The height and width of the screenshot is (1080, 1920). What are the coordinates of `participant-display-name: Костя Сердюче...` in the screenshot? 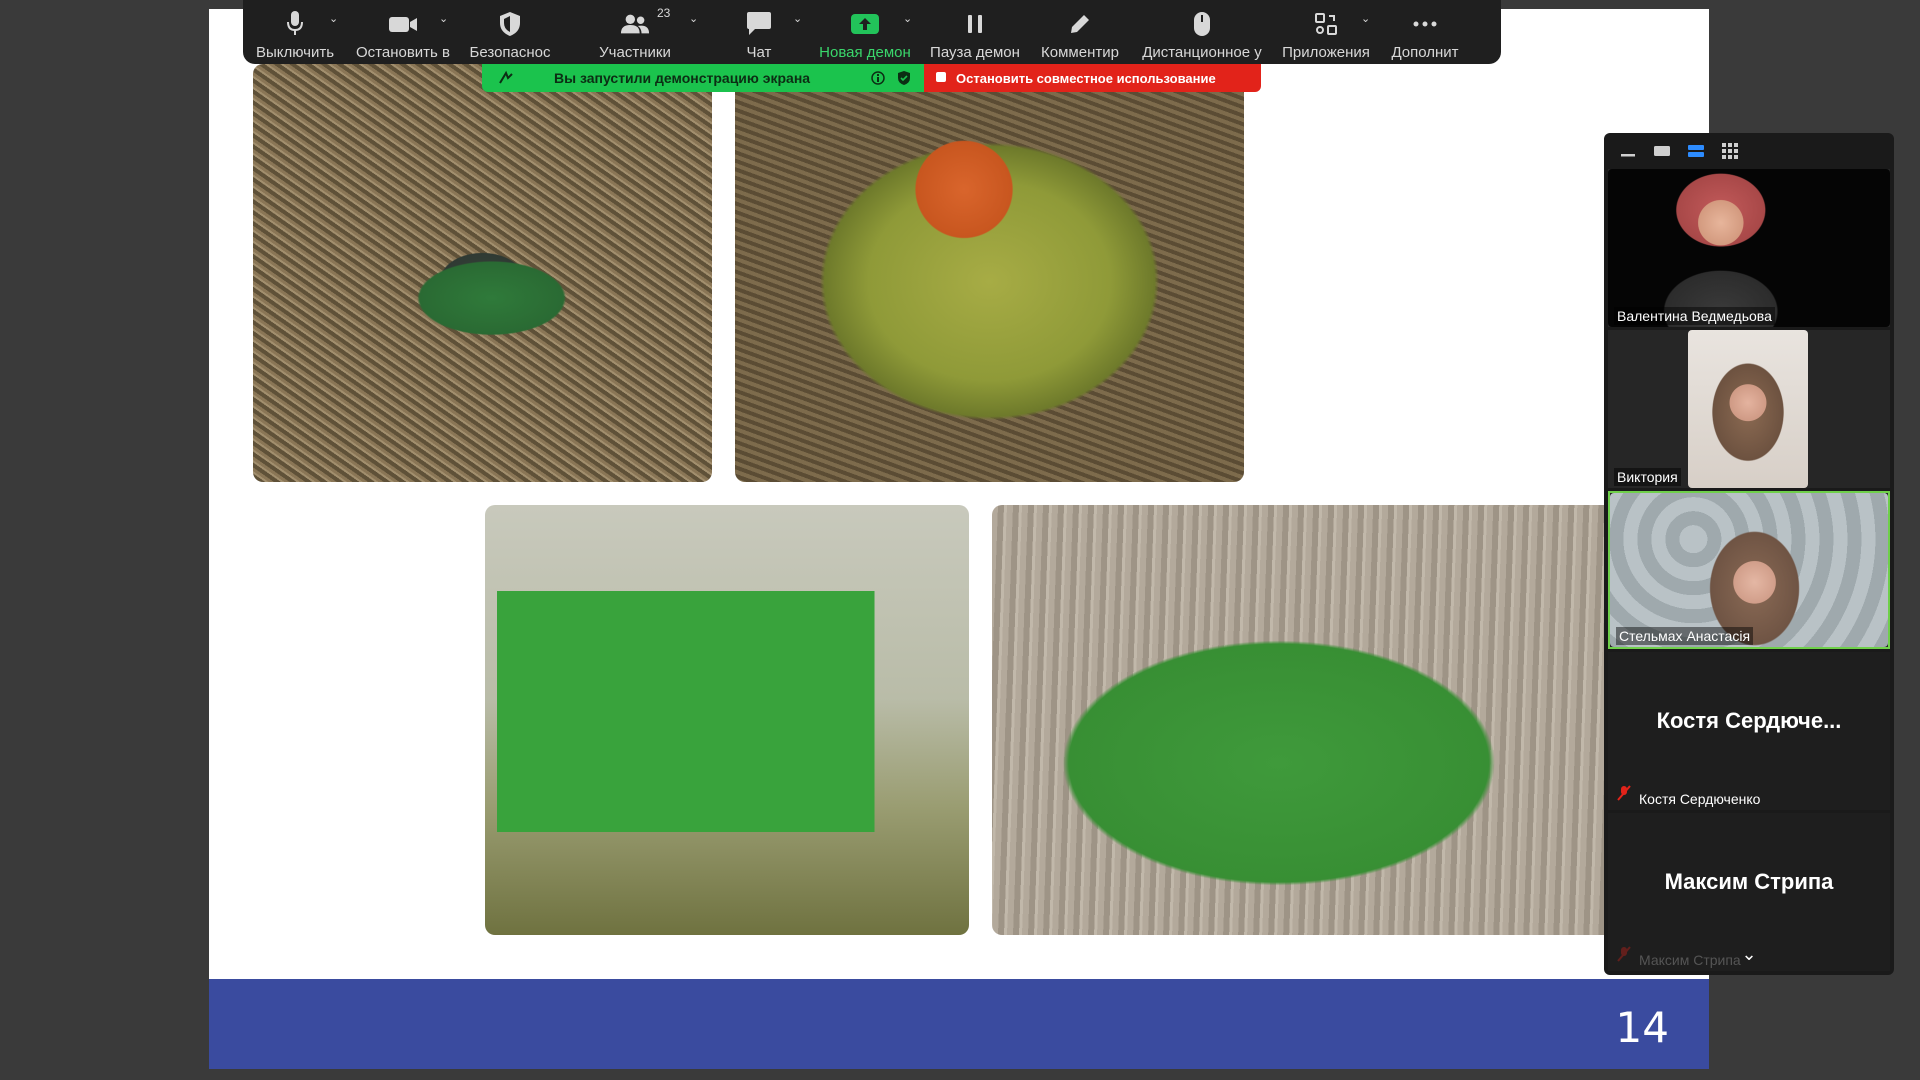 It's located at (1749, 720).